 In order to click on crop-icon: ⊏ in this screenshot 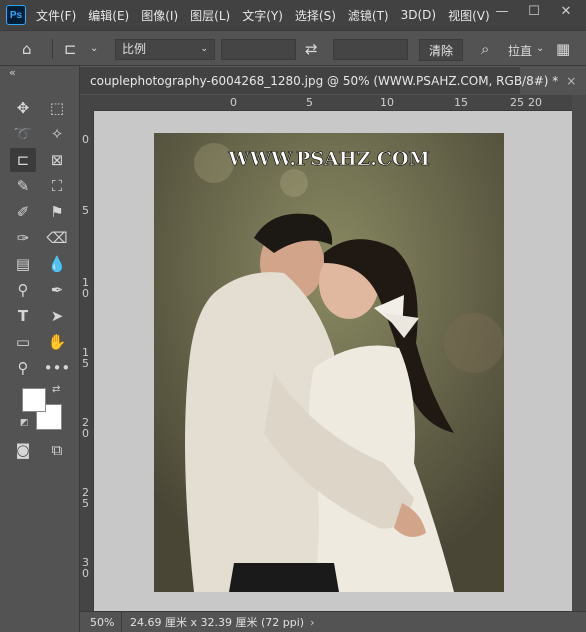, I will do `click(70, 49)`.